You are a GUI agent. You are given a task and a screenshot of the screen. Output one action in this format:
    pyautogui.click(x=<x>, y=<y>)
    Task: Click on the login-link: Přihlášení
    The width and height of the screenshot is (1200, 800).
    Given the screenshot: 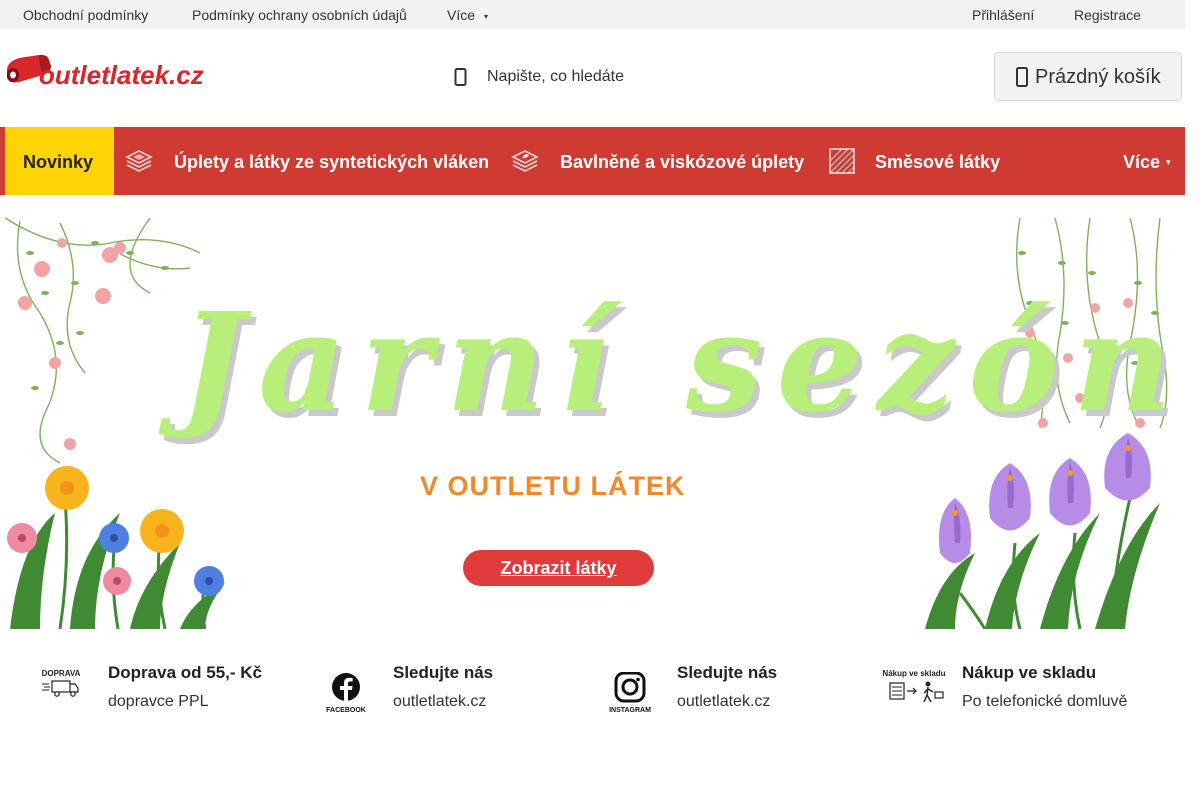 What is the action you would take?
    pyautogui.click(x=1003, y=15)
    